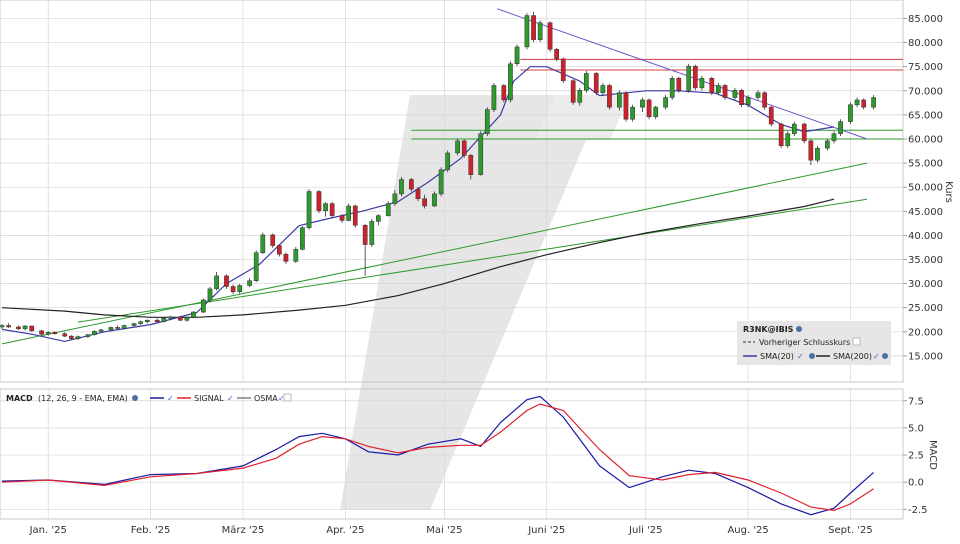 The width and height of the screenshot is (960, 544). Describe the element at coordinates (287, 397) in the screenshot. I see `osma-checkbox` at that location.